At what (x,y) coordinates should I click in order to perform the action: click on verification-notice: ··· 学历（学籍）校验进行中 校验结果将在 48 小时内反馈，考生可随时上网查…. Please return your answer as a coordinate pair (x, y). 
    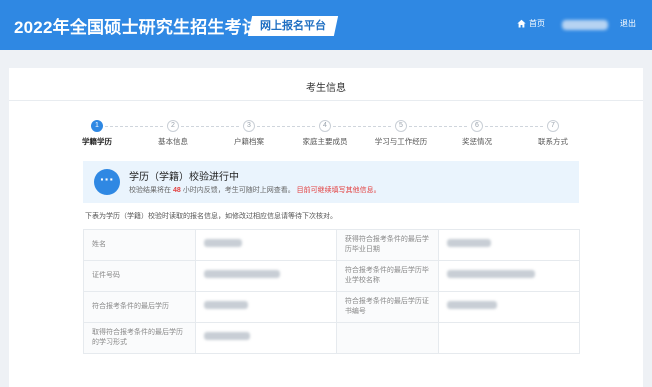
    Looking at the image, I should click on (331, 182).